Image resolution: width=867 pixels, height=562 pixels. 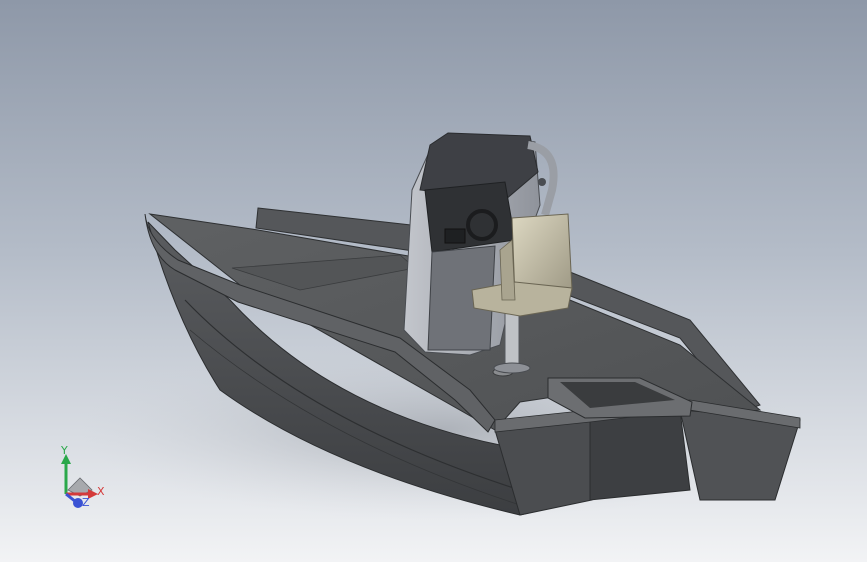 I want to click on transom-well, so click(x=640, y=455).